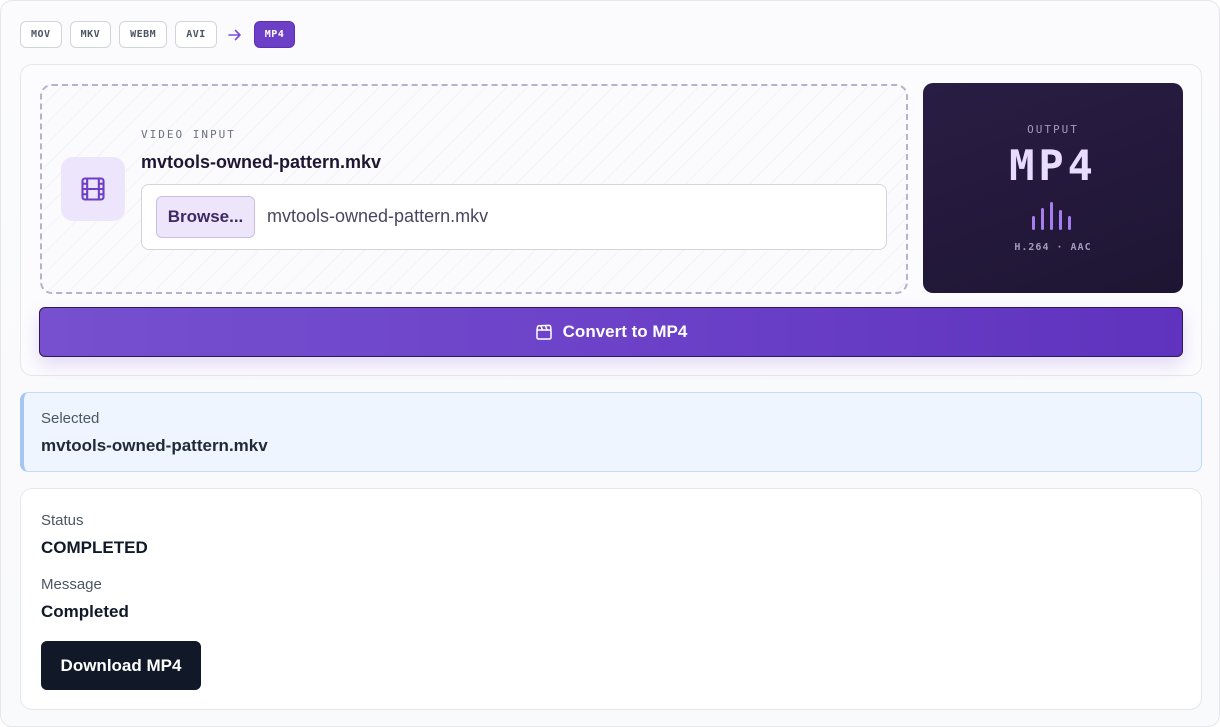 This screenshot has width=1220, height=727. What do you see at coordinates (274, 34) in the screenshot?
I see `format-chip-mp4-target: MP4` at bounding box center [274, 34].